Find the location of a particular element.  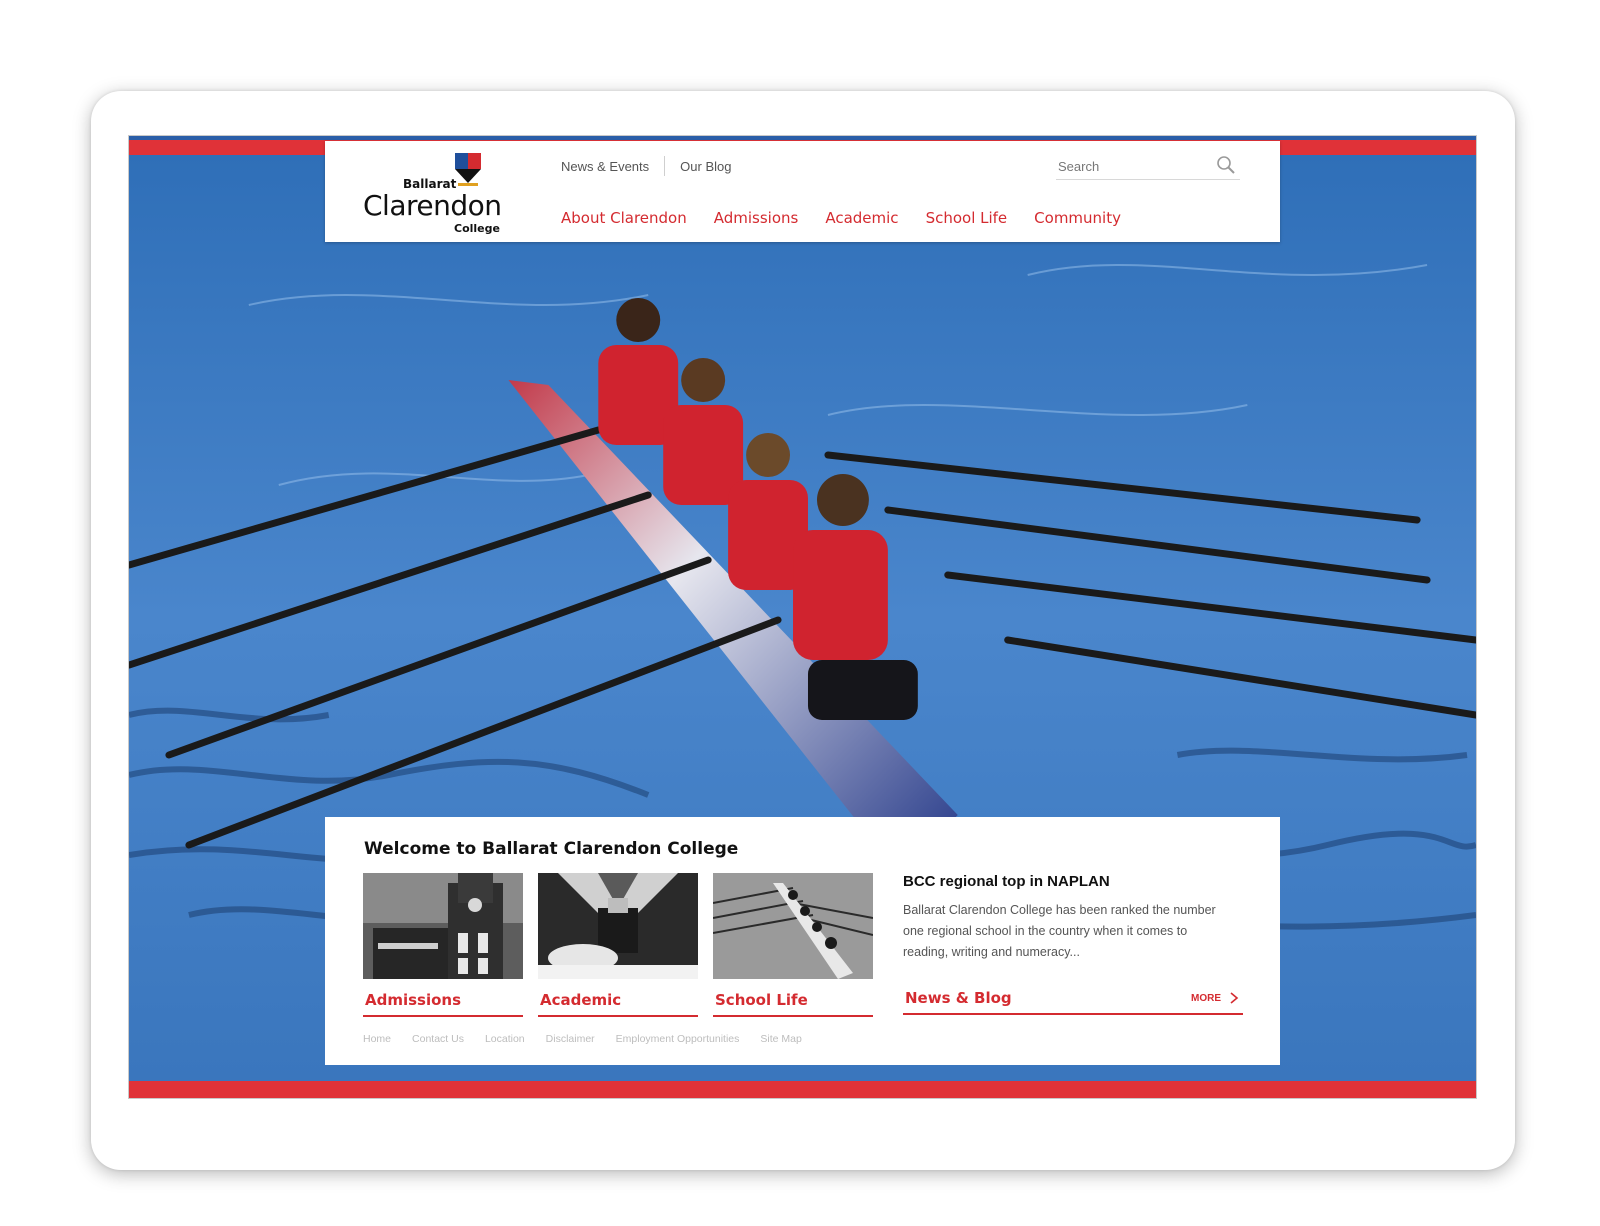

util-link-our-blog: Our Blog is located at coordinates (705, 166).